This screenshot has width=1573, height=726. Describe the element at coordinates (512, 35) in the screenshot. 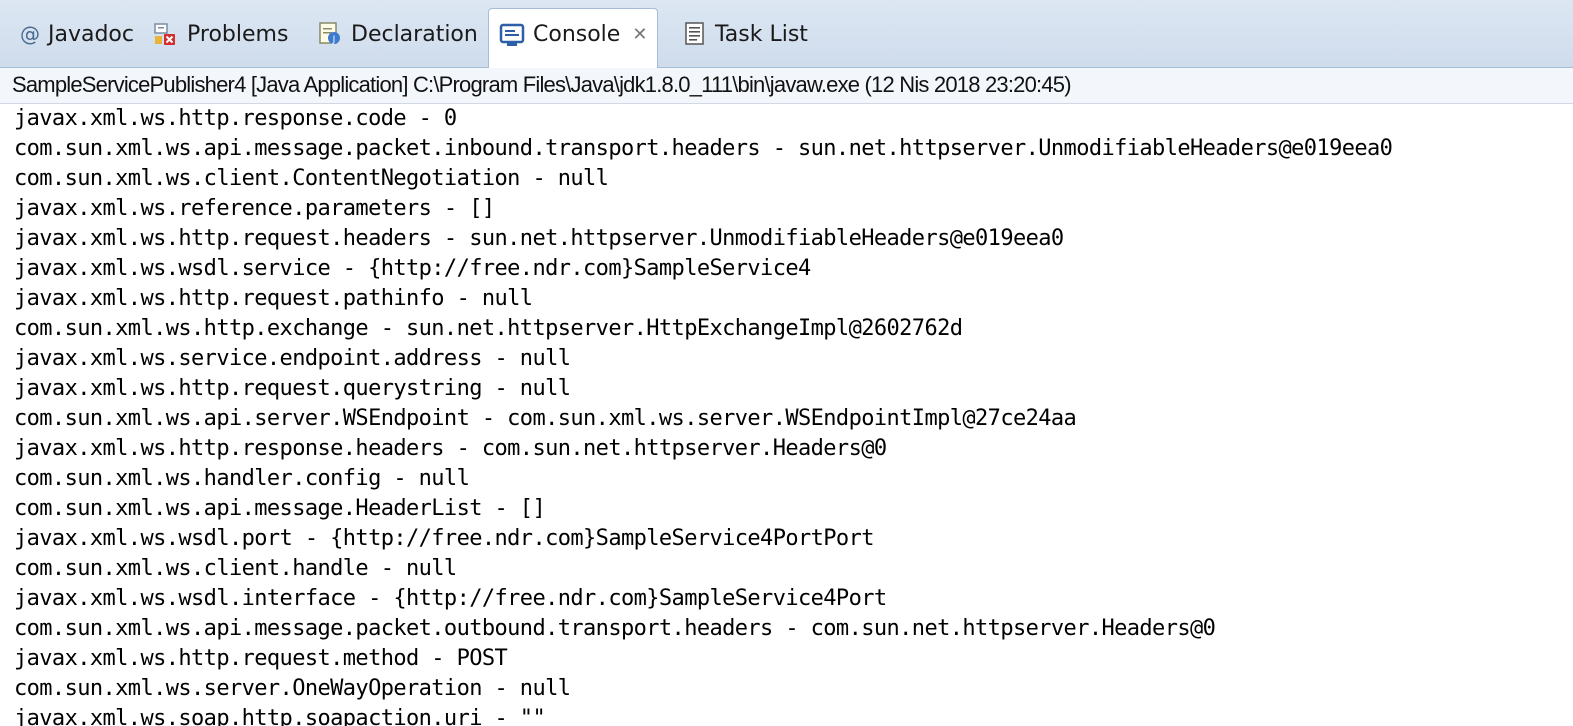

I see `console-icon` at that location.